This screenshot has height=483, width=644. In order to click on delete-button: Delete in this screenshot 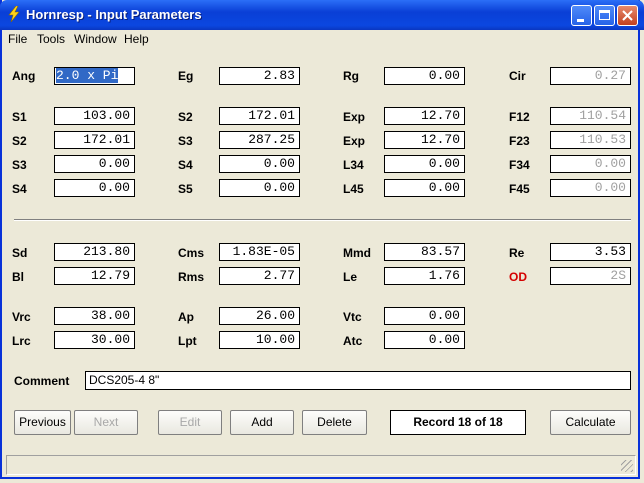, I will do `click(334, 422)`.